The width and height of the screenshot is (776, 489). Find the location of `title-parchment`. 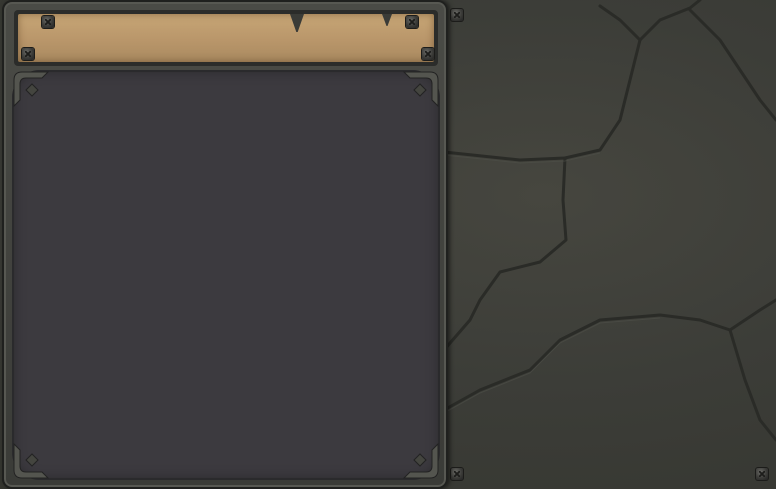

title-parchment is located at coordinates (226, 38).